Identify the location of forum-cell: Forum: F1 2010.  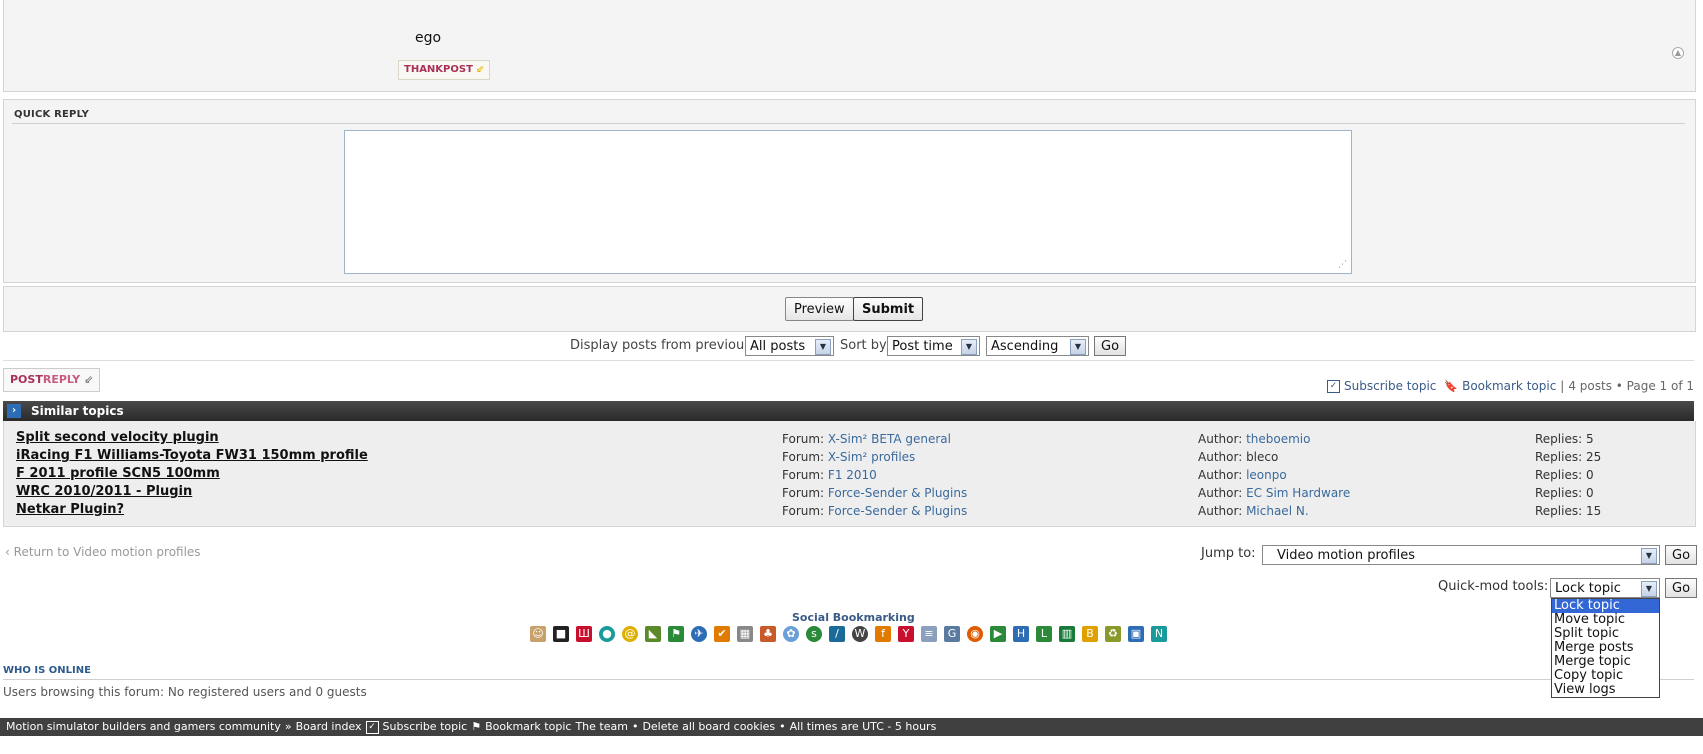
(829, 475).